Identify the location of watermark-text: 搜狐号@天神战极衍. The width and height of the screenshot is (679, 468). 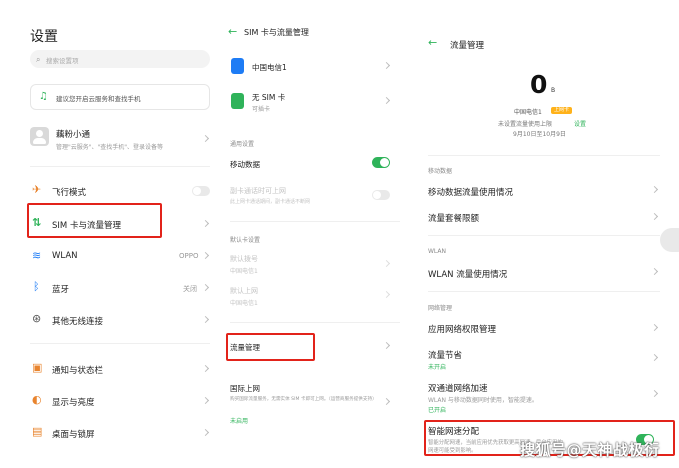
(590, 450).